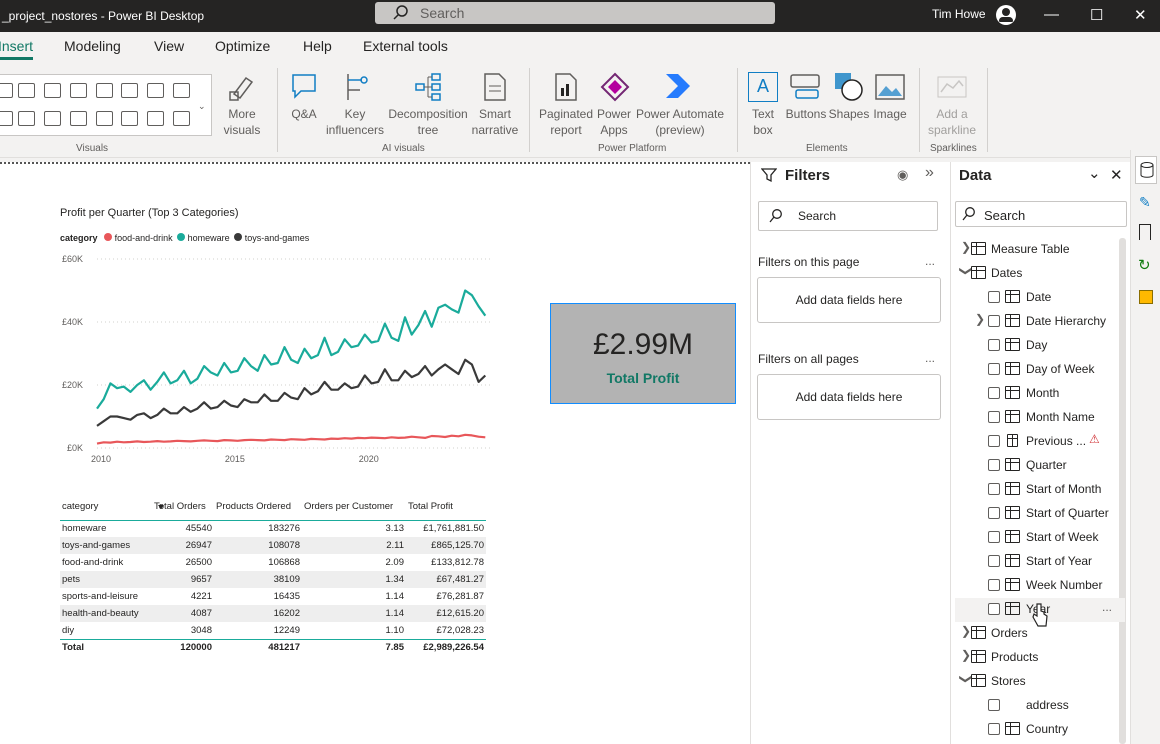 This screenshot has height=744, width=1160. Describe the element at coordinates (643, 353) in the screenshot. I see `total-profit-card: £2.99M Total Profit` at that location.